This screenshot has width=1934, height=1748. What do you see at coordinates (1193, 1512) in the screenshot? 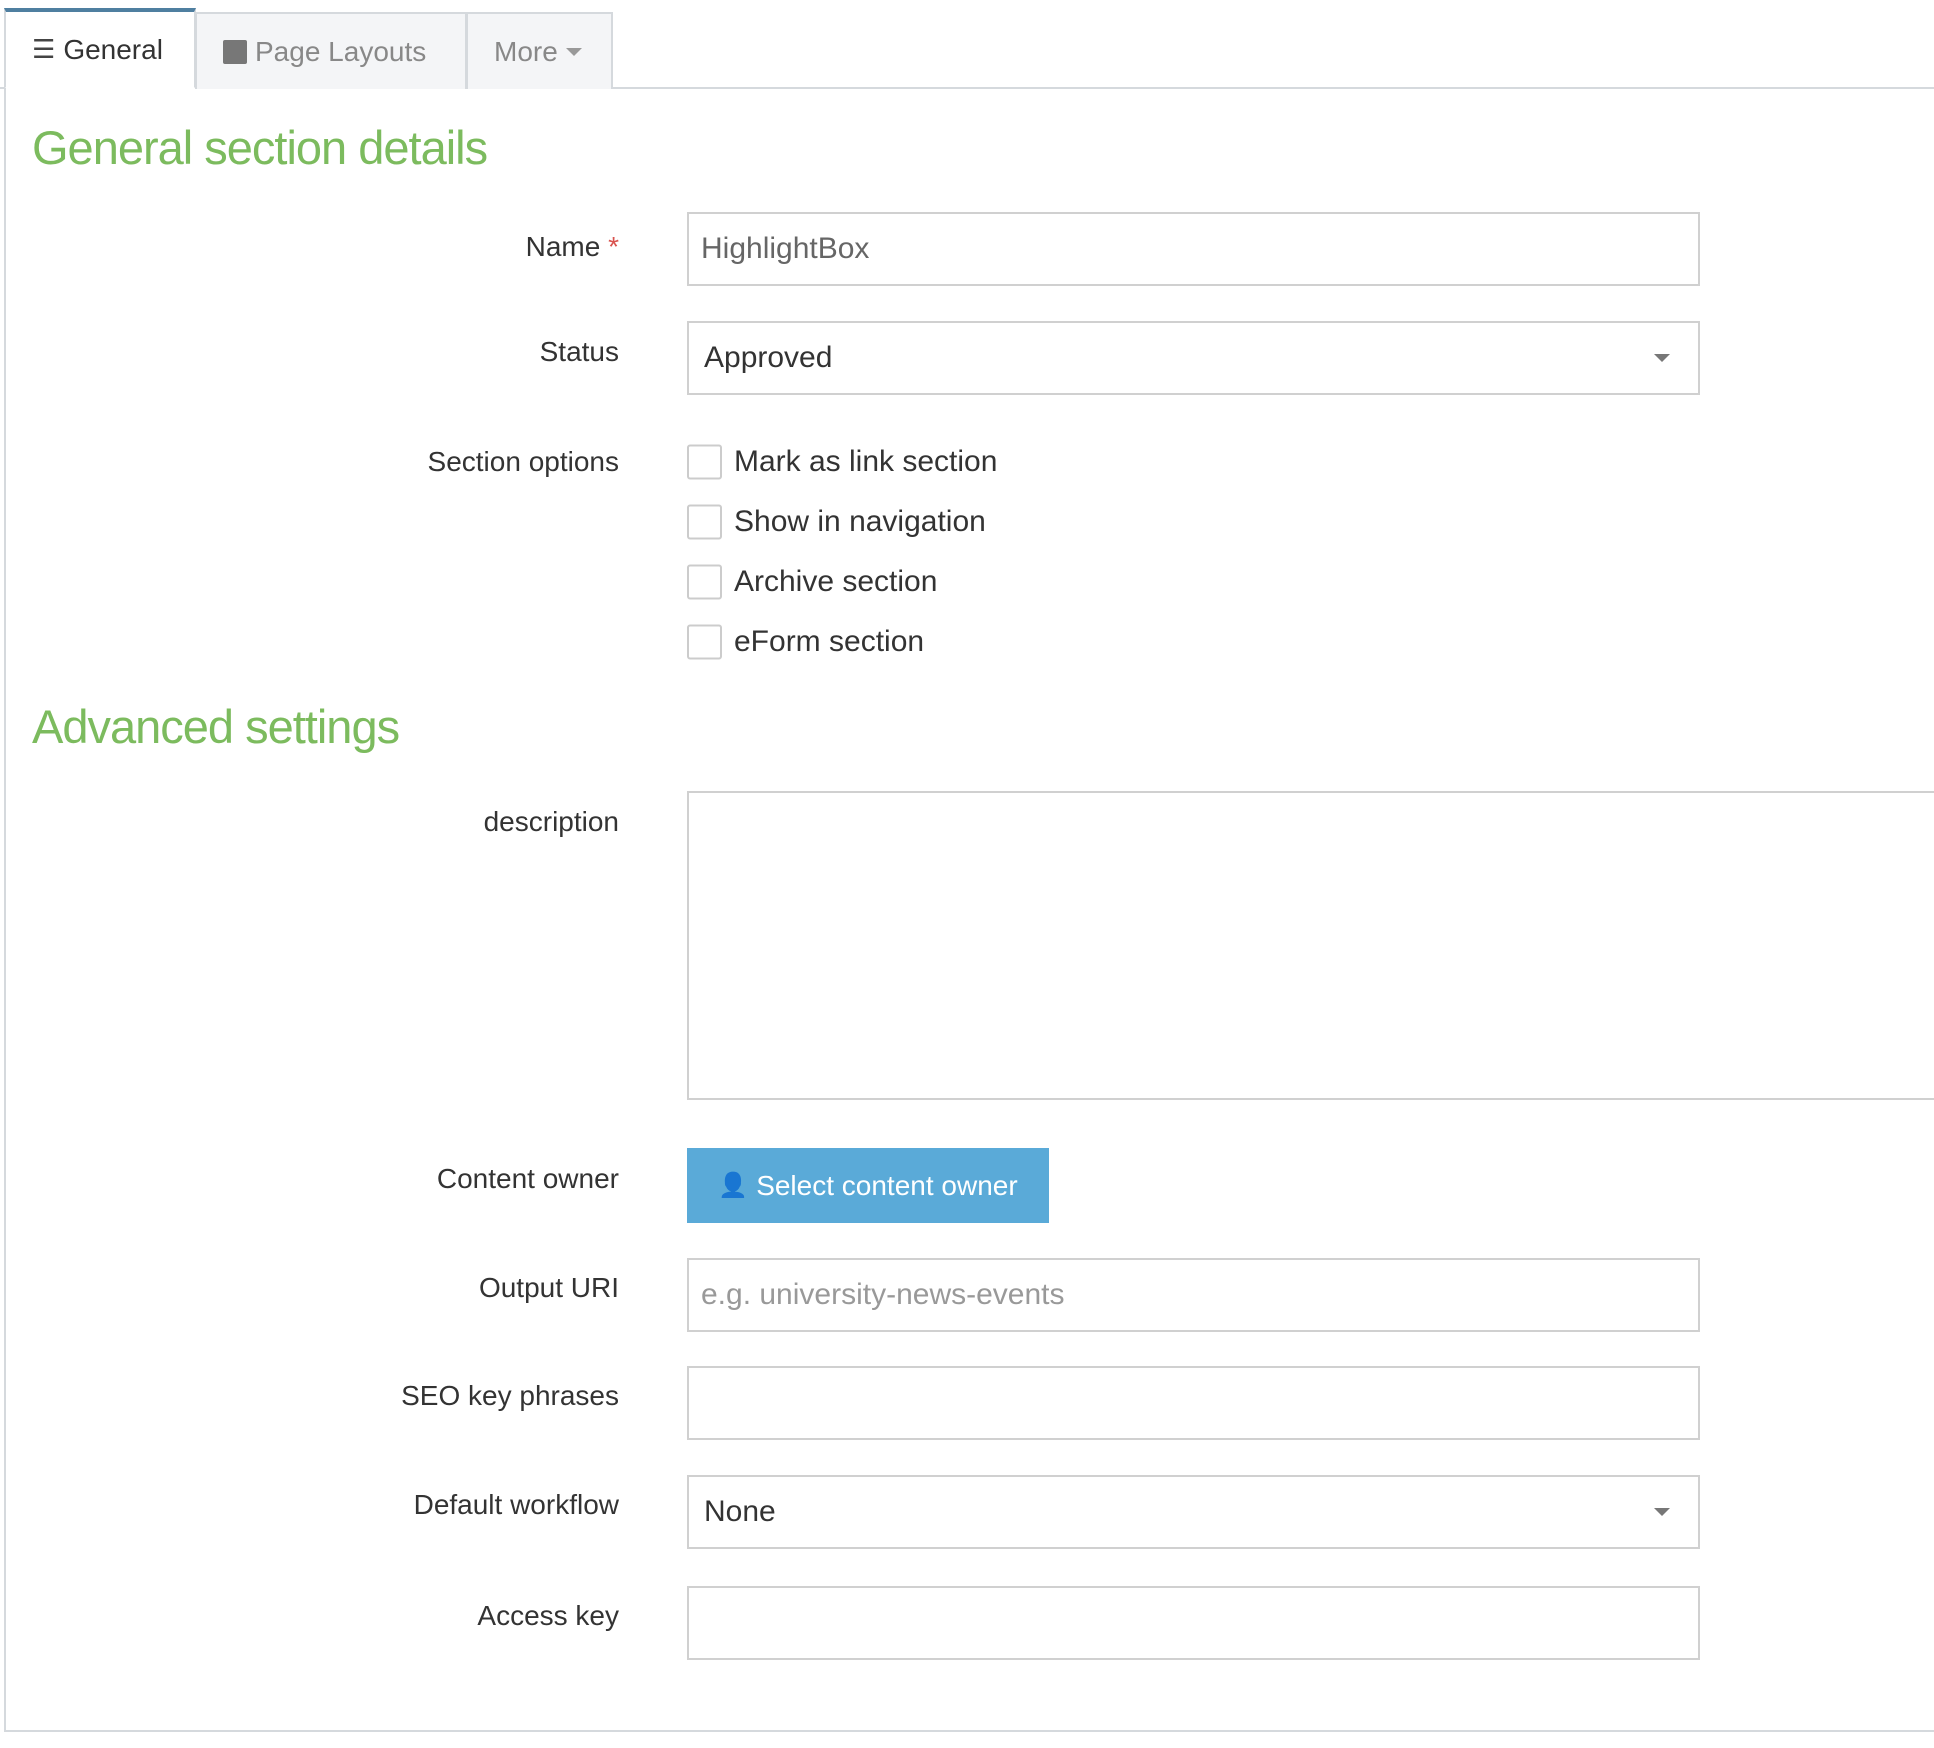
I see `default-workflow-select: None` at bounding box center [1193, 1512].